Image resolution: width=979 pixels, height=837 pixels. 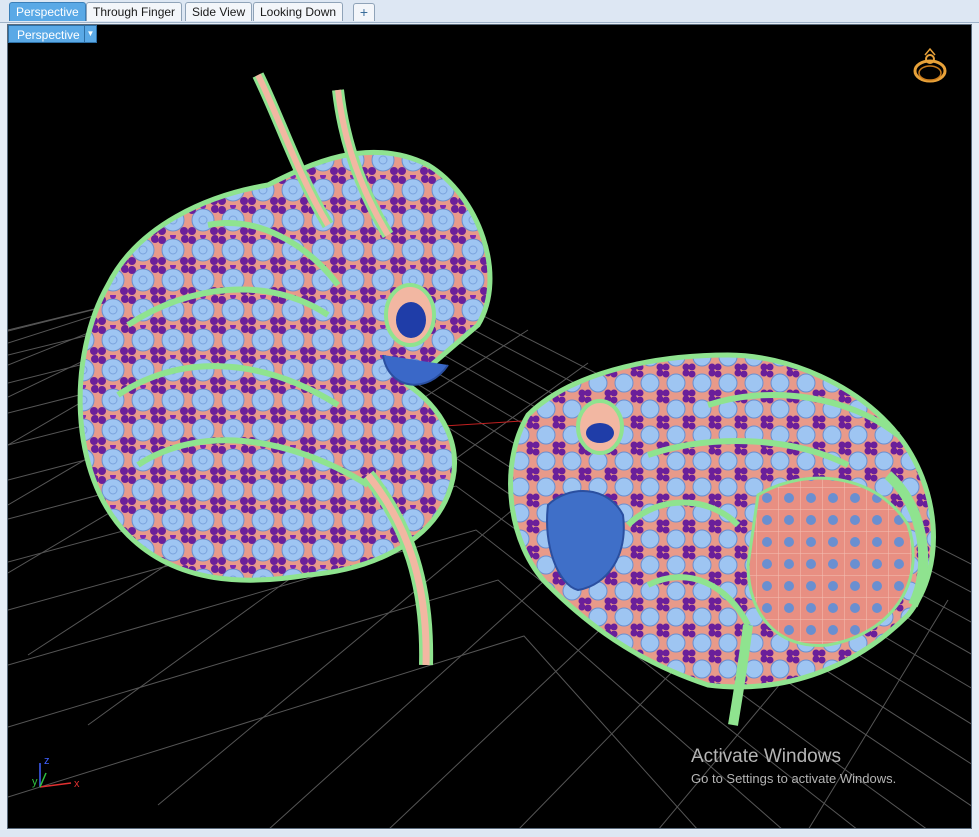 I want to click on viewport-dropdown-button: ▼, so click(x=90, y=34).